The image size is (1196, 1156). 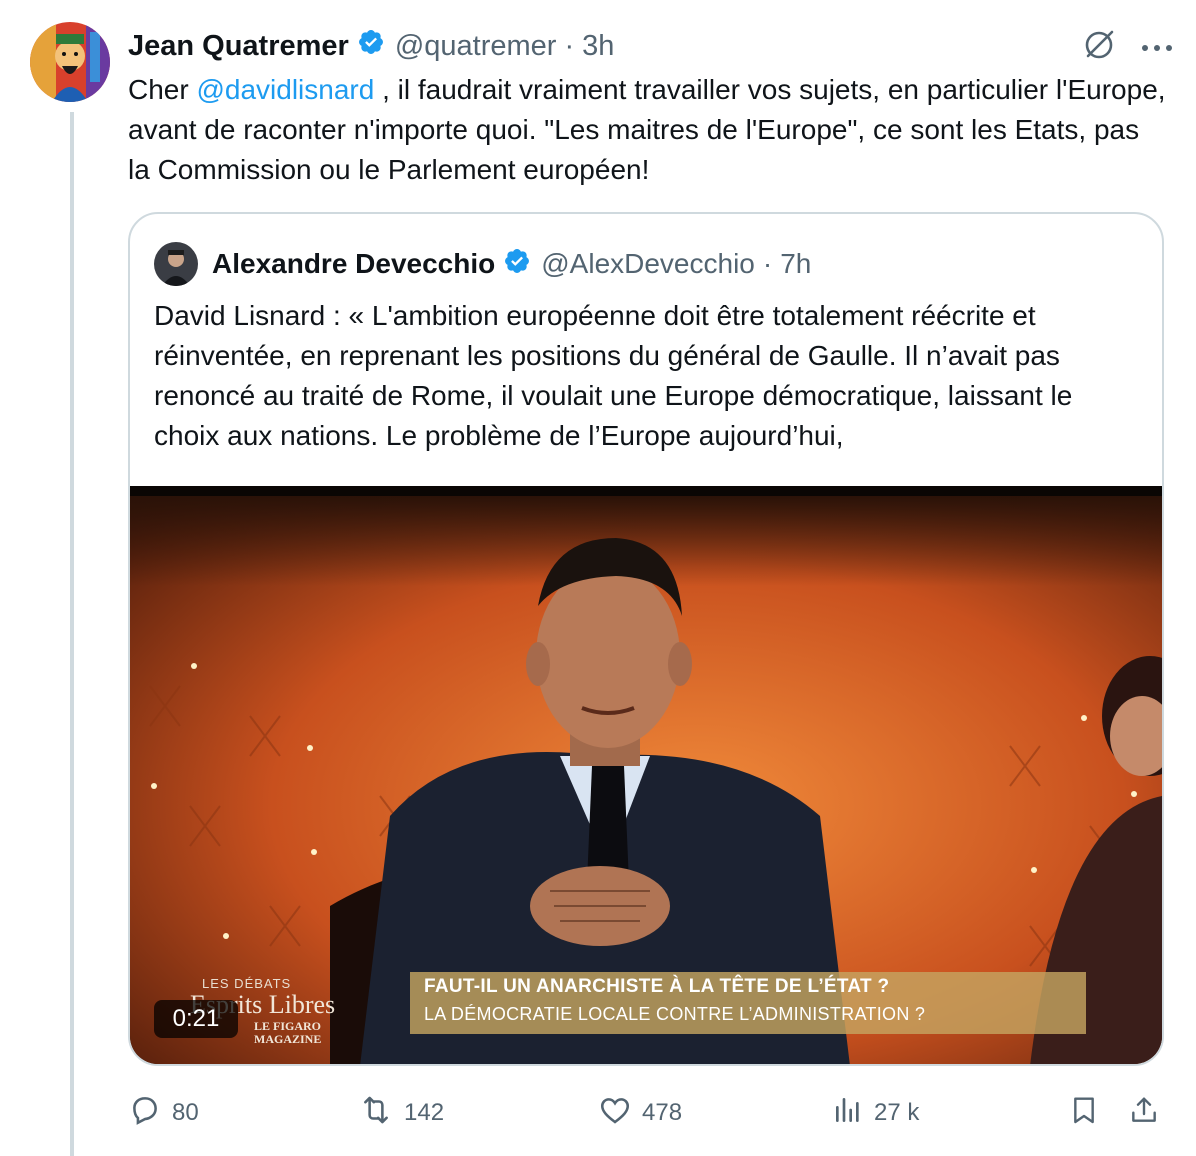 I want to click on reply-button: 80, so click(x=163, y=1113).